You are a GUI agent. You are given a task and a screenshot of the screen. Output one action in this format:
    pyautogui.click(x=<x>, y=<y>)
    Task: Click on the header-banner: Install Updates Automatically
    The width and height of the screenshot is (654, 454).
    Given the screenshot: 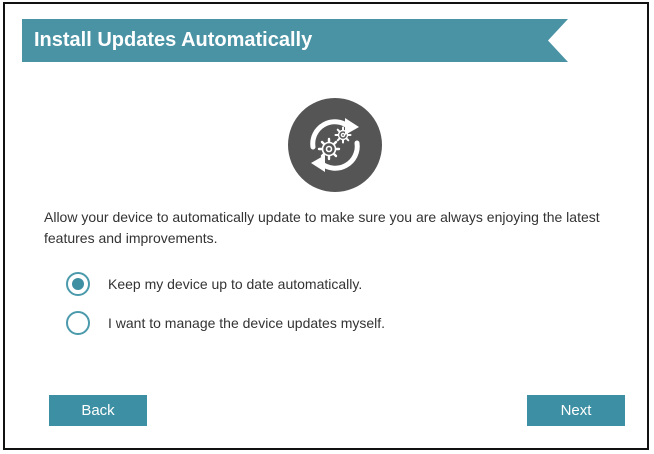 What is the action you would take?
    pyautogui.click(x=295, y=40)
    